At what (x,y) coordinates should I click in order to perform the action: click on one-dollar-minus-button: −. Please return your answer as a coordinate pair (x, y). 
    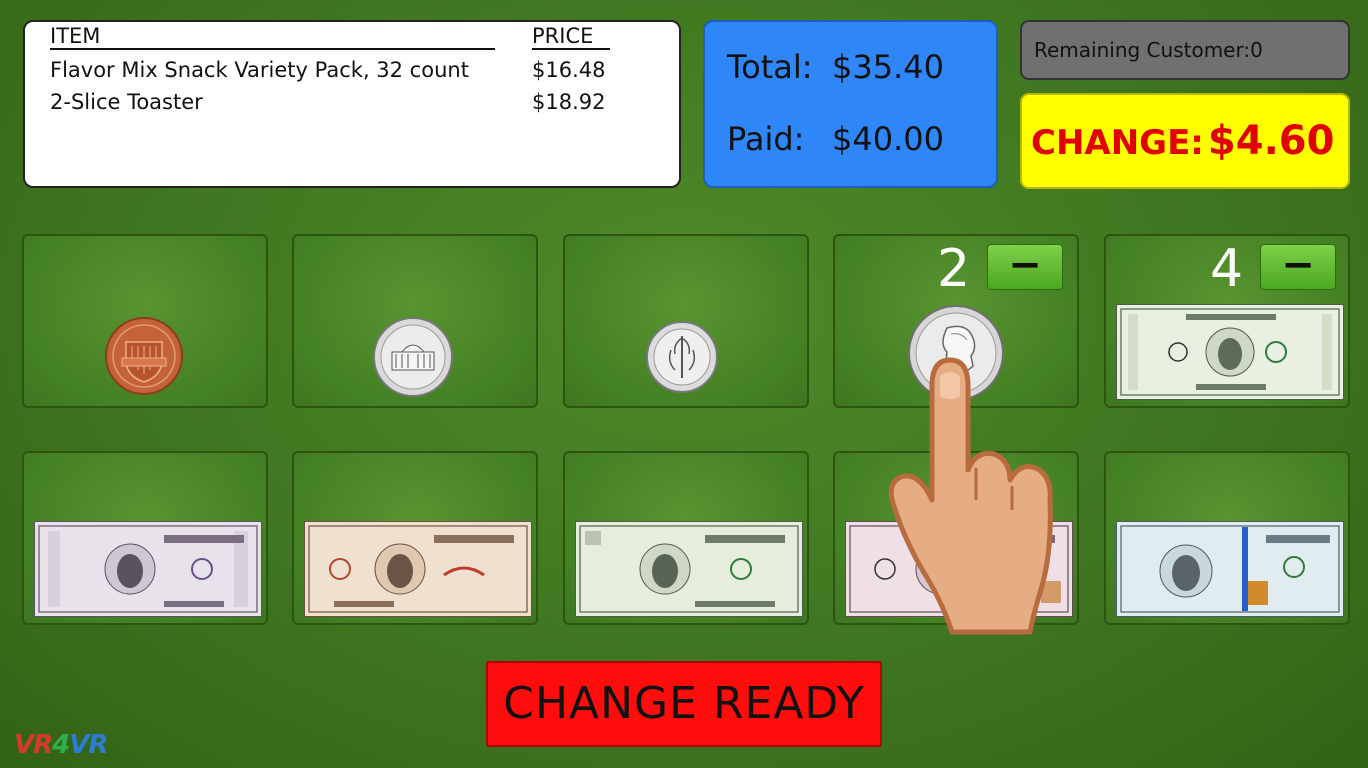
    Looking at the image, I should click on (1298, 267).